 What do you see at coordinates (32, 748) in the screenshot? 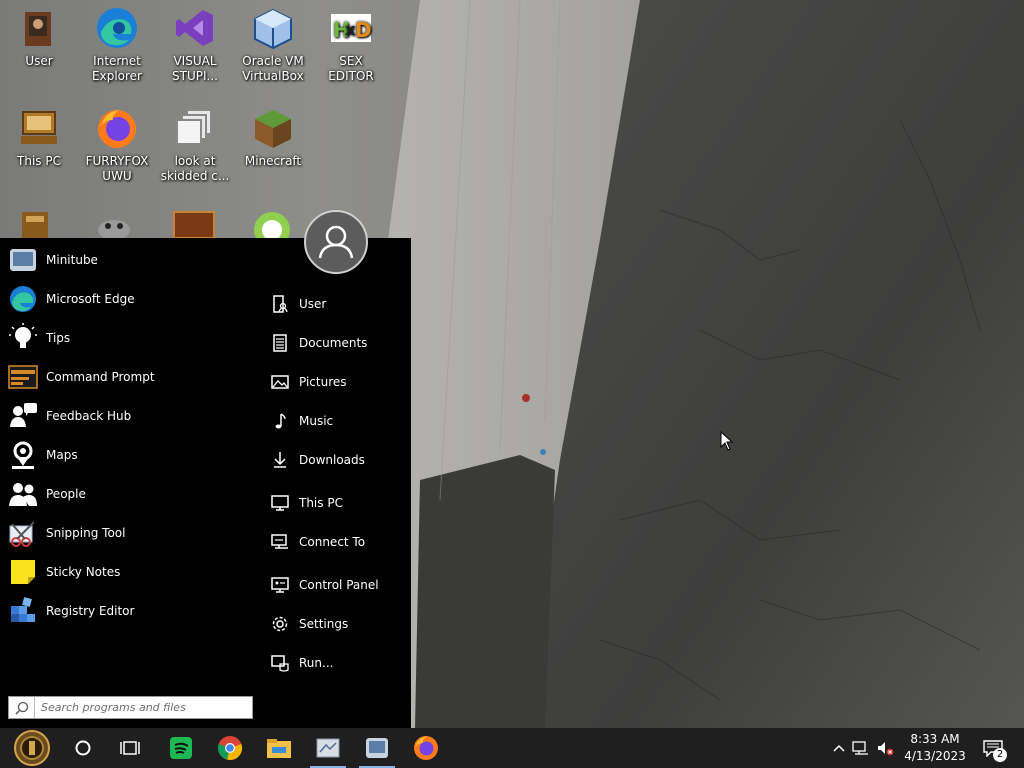
I see `start-button` at bounding box center [32, 748].